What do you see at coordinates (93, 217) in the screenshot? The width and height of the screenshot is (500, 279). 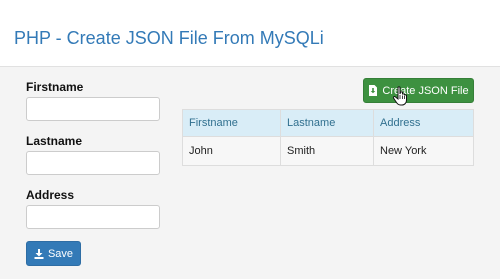 I see `address-input` at bounding box center [93, 217].